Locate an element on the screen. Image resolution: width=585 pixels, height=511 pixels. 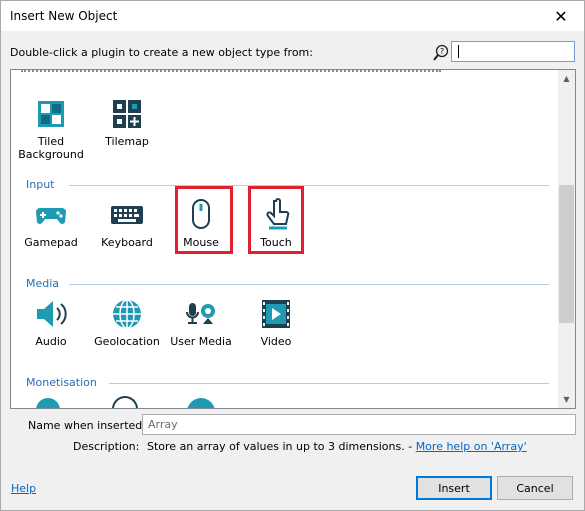
help-link: Help is located at coordinates (23, 488).